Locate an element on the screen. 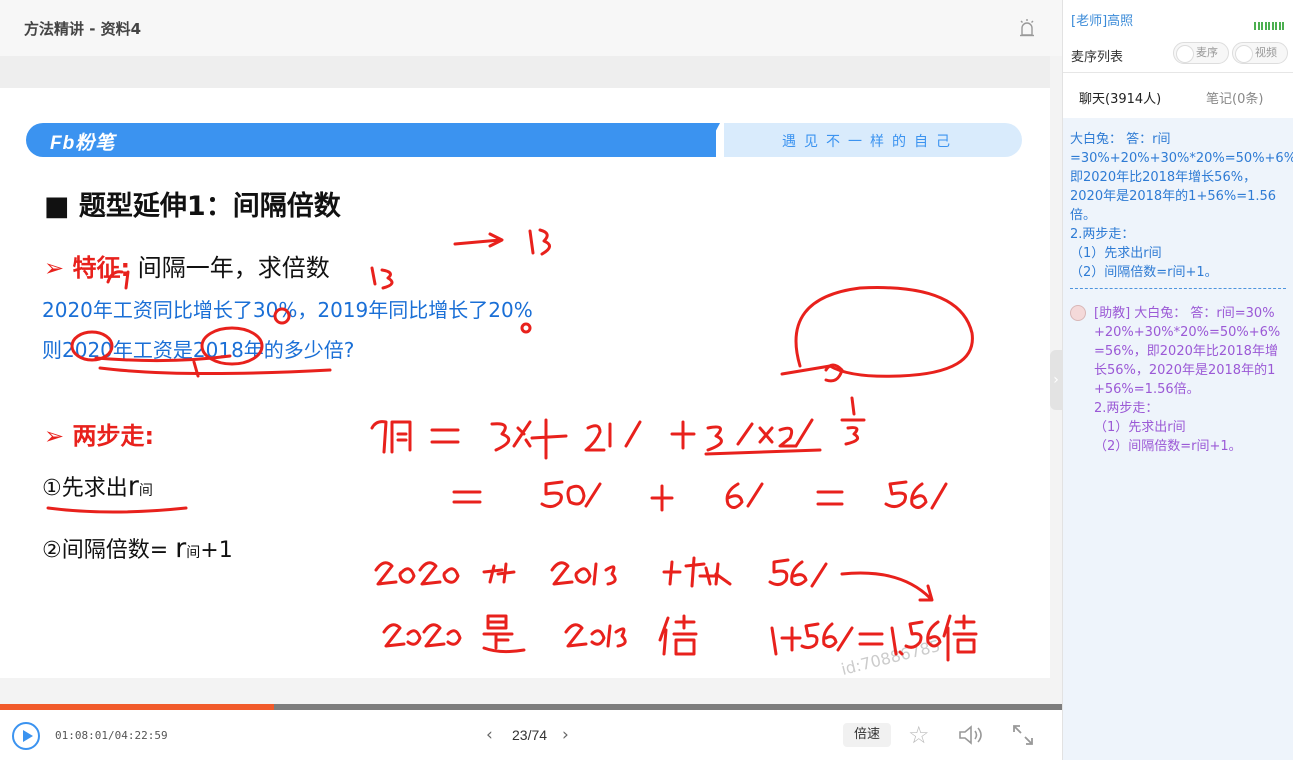  chat-message-line: +20%+30%*20%=50%+6% is located at coordinates (1187, 332).